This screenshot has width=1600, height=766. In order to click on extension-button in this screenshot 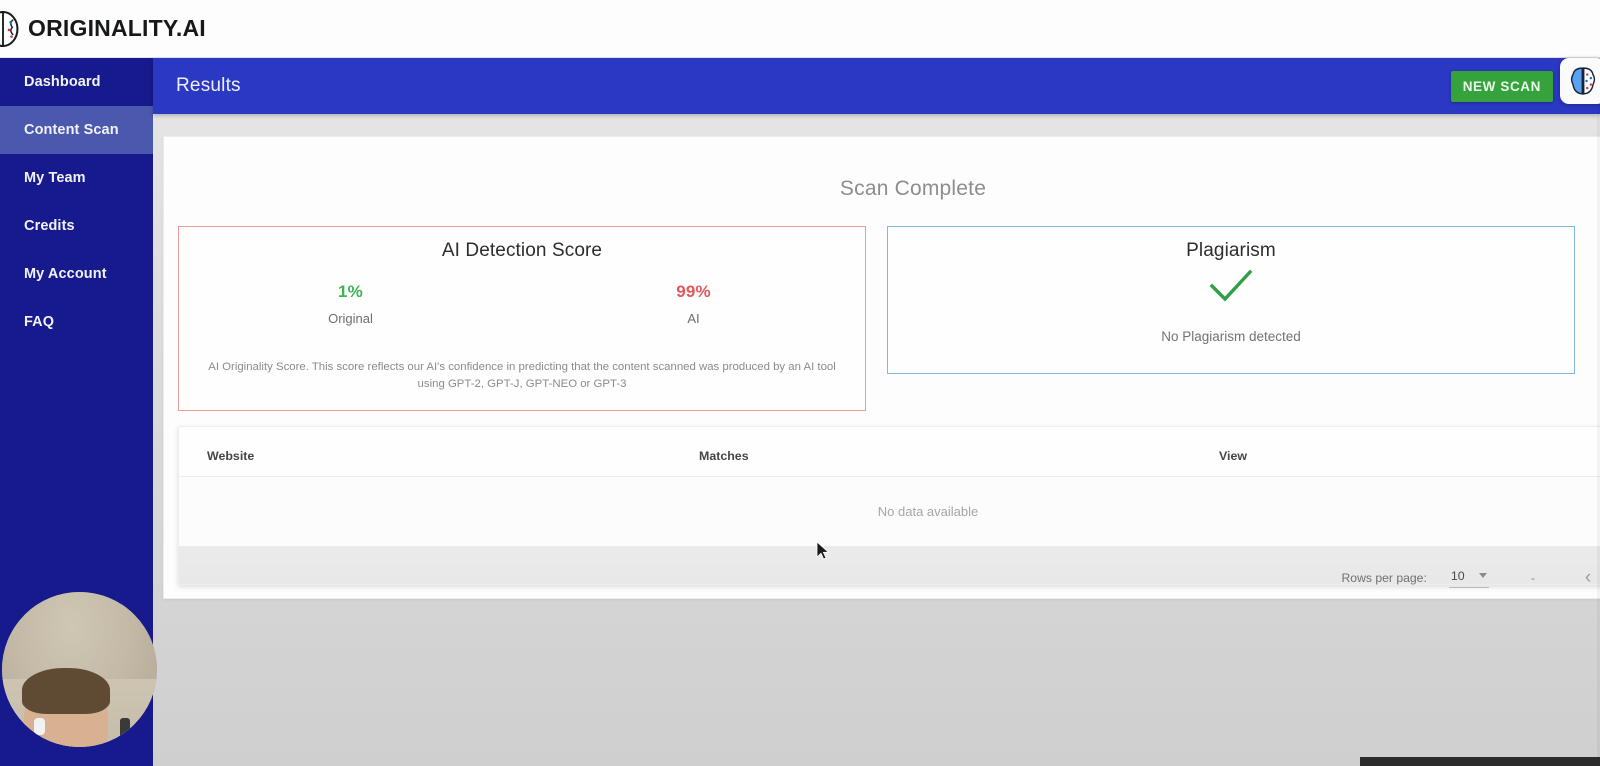, I will do `click(1580, 81)`.